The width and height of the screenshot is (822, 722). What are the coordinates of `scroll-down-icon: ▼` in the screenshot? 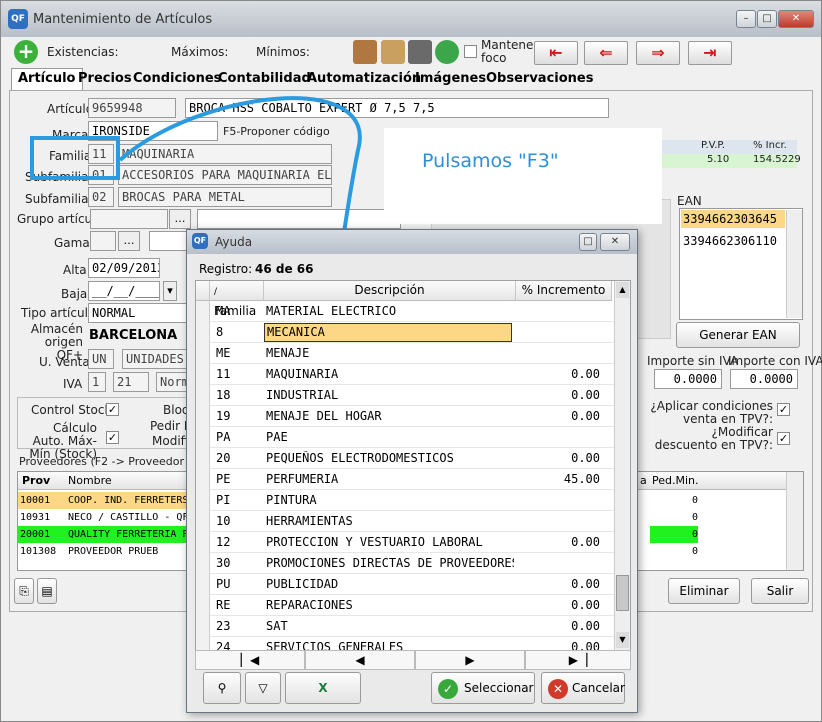 It's located at (622, 640).